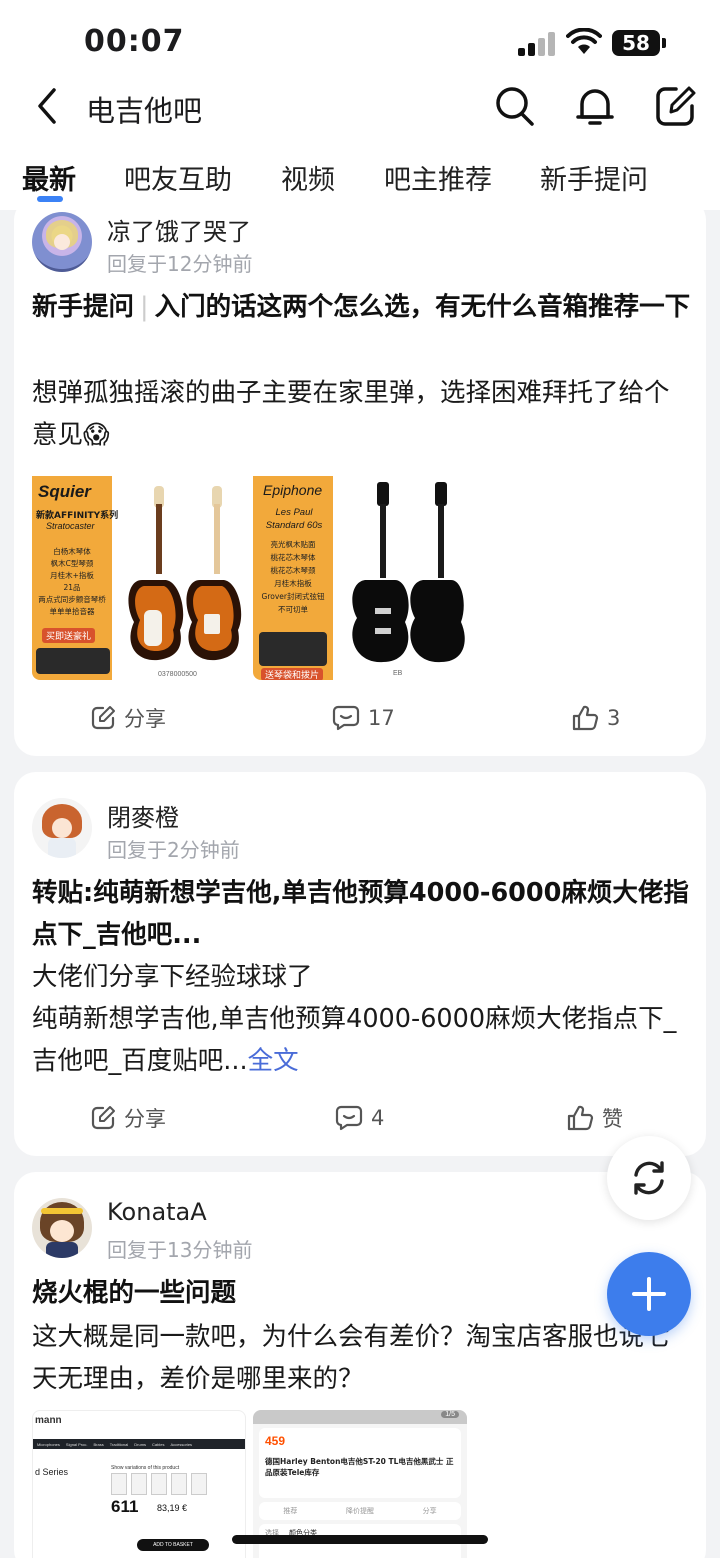 This screenshot has width=720, height=1558. I want to click on page-title: 电吉他吧, so click(144, 111).